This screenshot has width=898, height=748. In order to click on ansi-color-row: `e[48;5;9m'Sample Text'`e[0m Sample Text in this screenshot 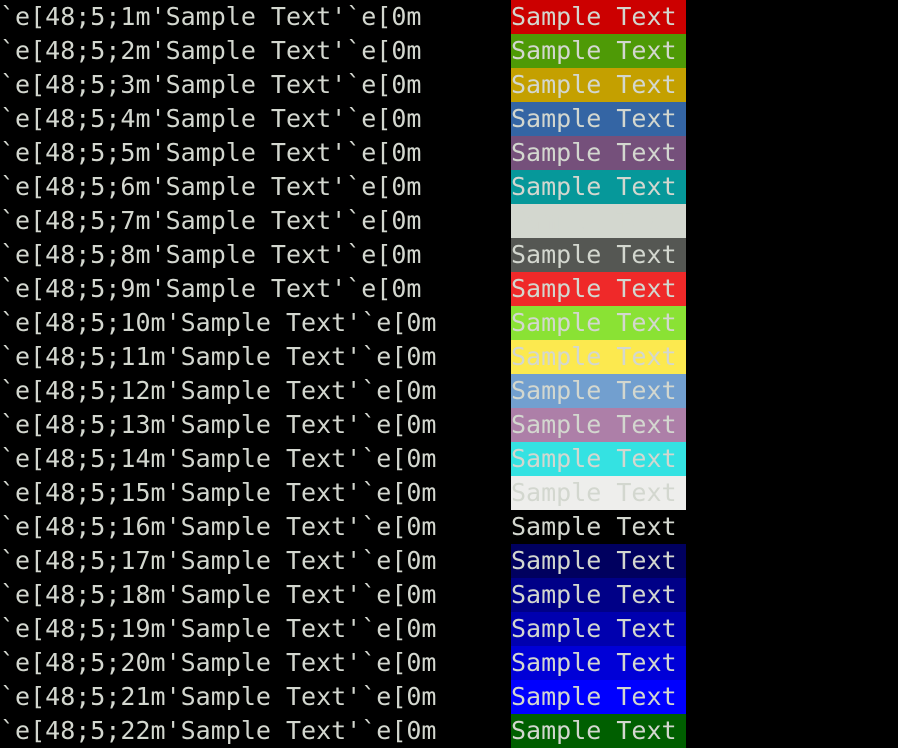, I will do `click(449, 289)`.